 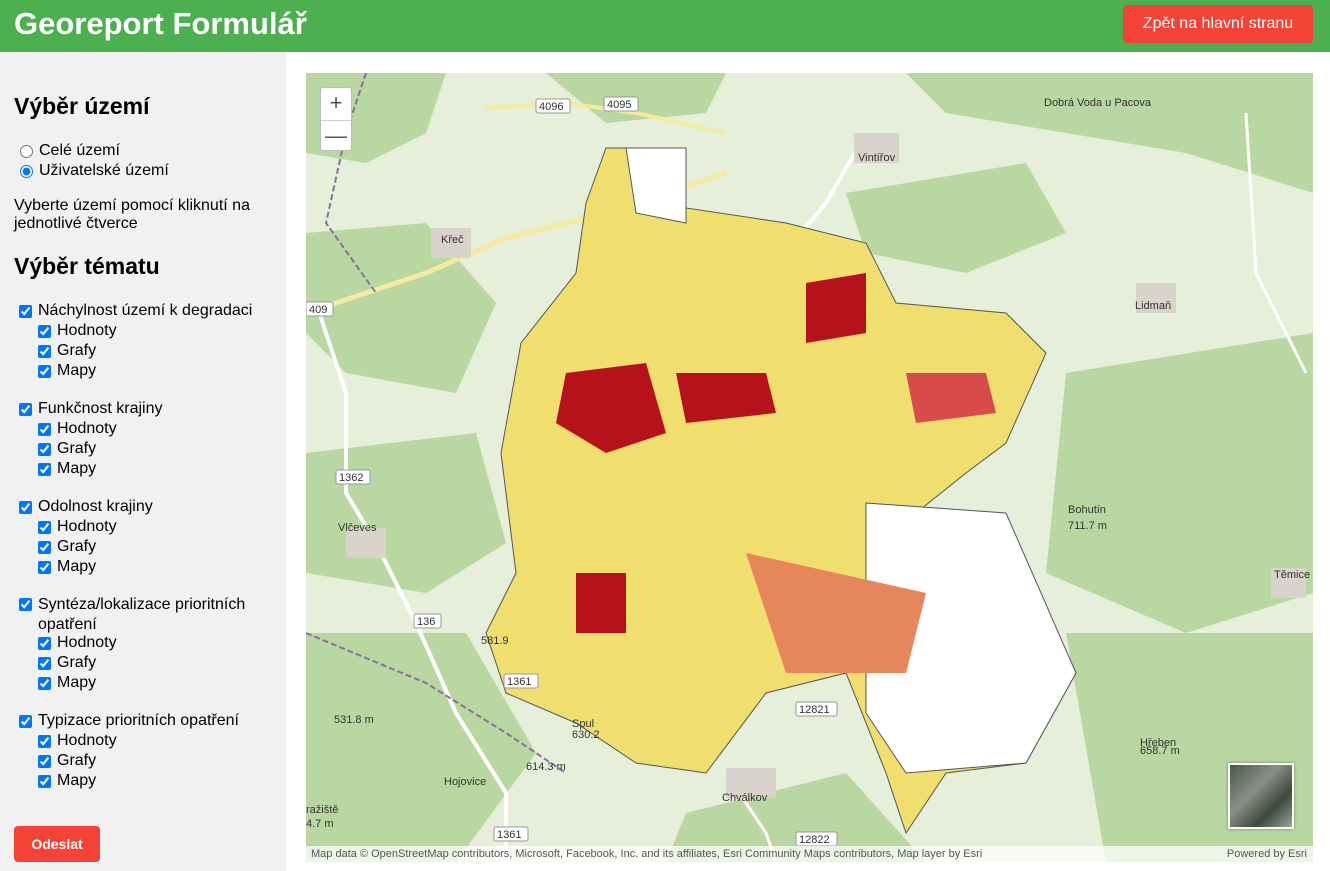 What do you see at coordinates (553, 106) in the screenshot?
I see `road-number-label: 4096` at bounding box center [553, 106].